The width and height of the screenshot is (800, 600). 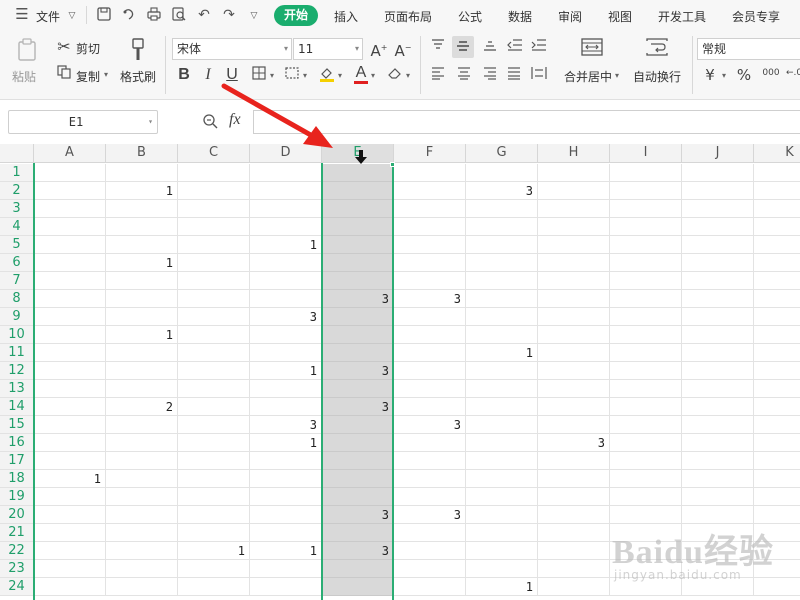 I want to click on cut-button: 剪切, so click(x=88, y=48).